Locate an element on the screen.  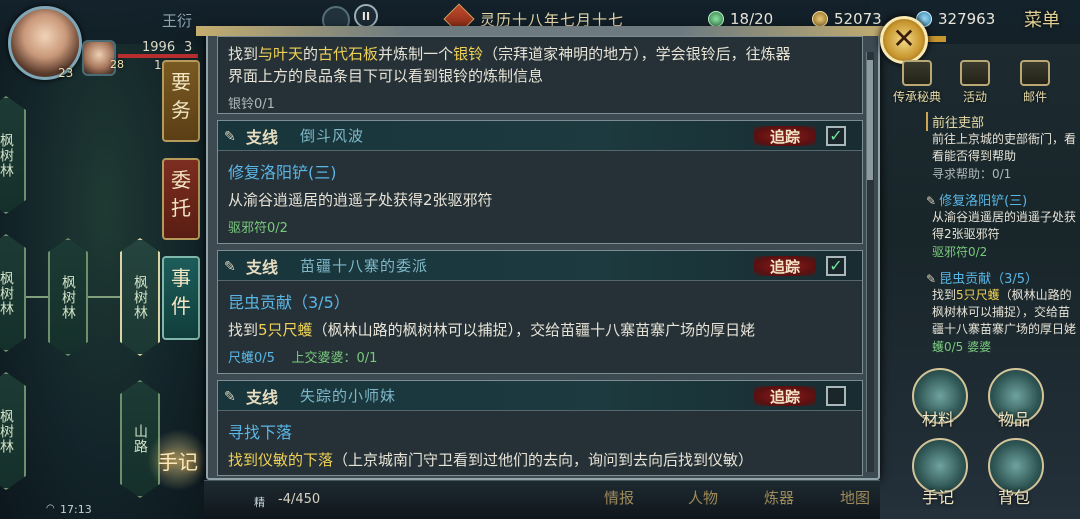
quest-title: 倒斗风波 is located at coordinates (332, 136).